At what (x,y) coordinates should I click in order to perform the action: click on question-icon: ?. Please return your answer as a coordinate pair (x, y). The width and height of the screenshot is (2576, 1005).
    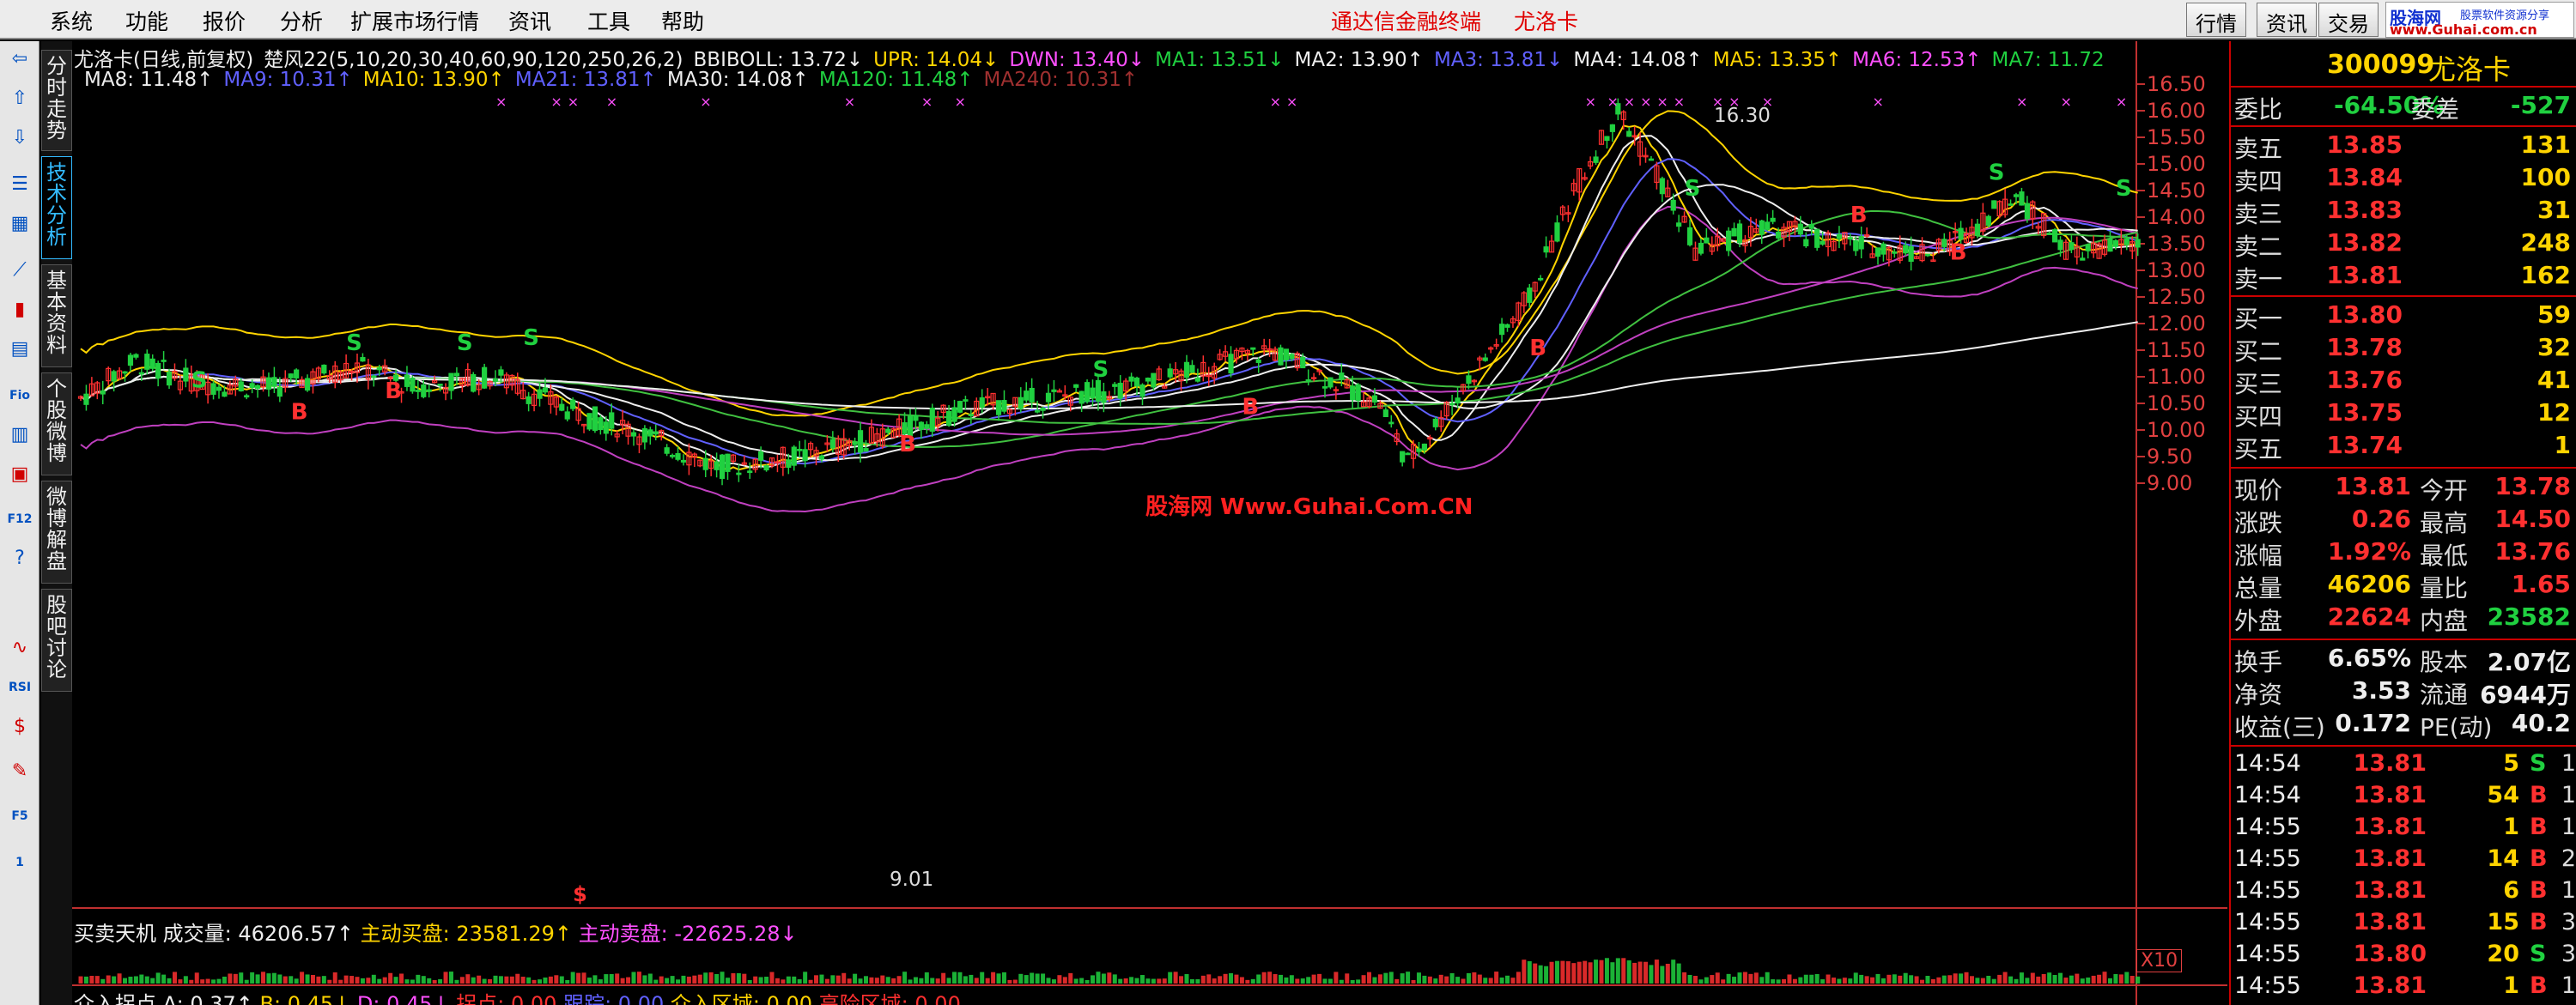
    Looking at the image, I should click on (19, 558).